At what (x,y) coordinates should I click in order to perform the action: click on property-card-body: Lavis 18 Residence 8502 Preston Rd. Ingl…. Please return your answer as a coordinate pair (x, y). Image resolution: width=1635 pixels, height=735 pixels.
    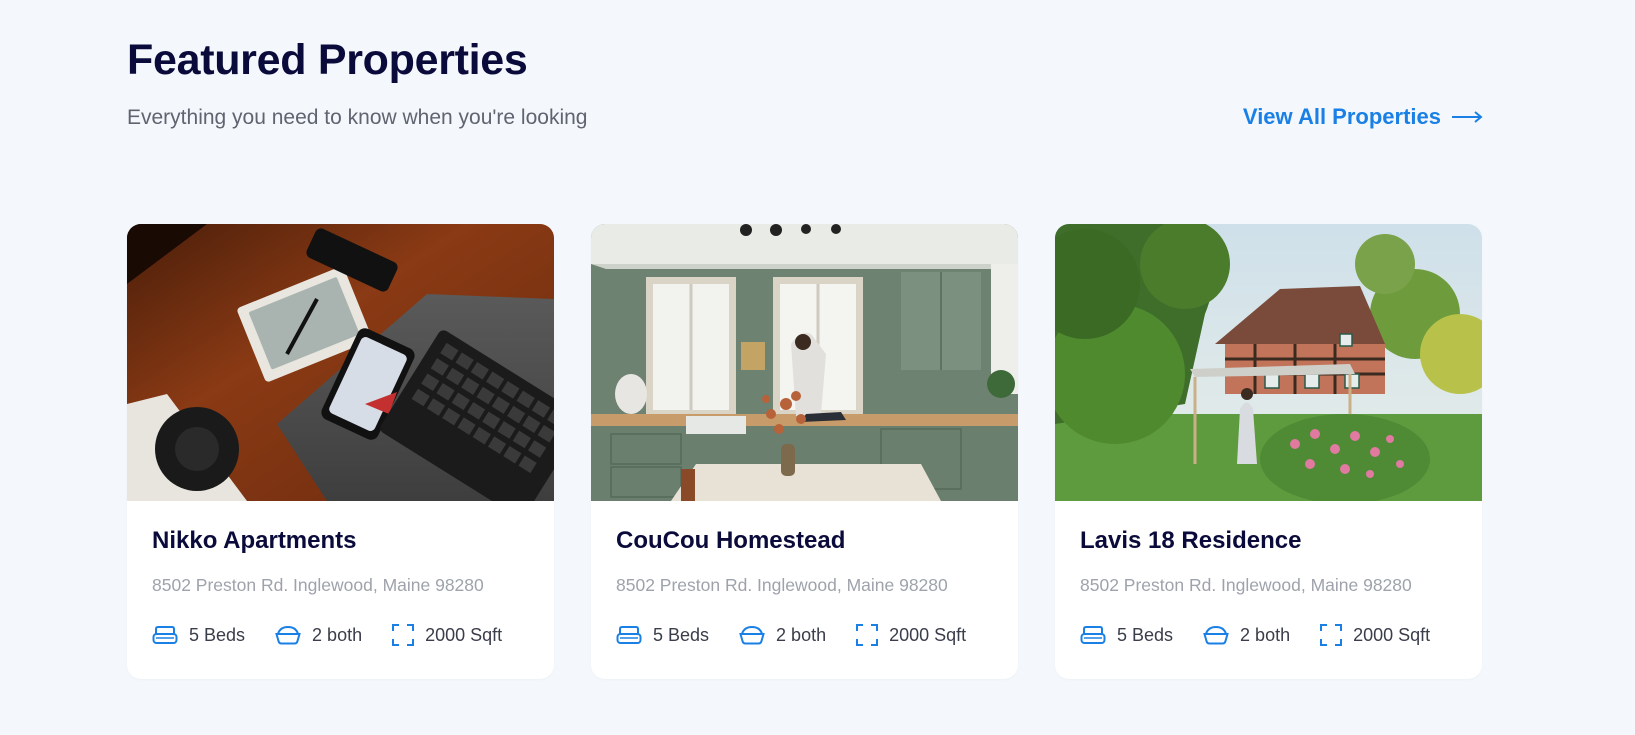
    Looking at the image, I should click on (1268, 573).